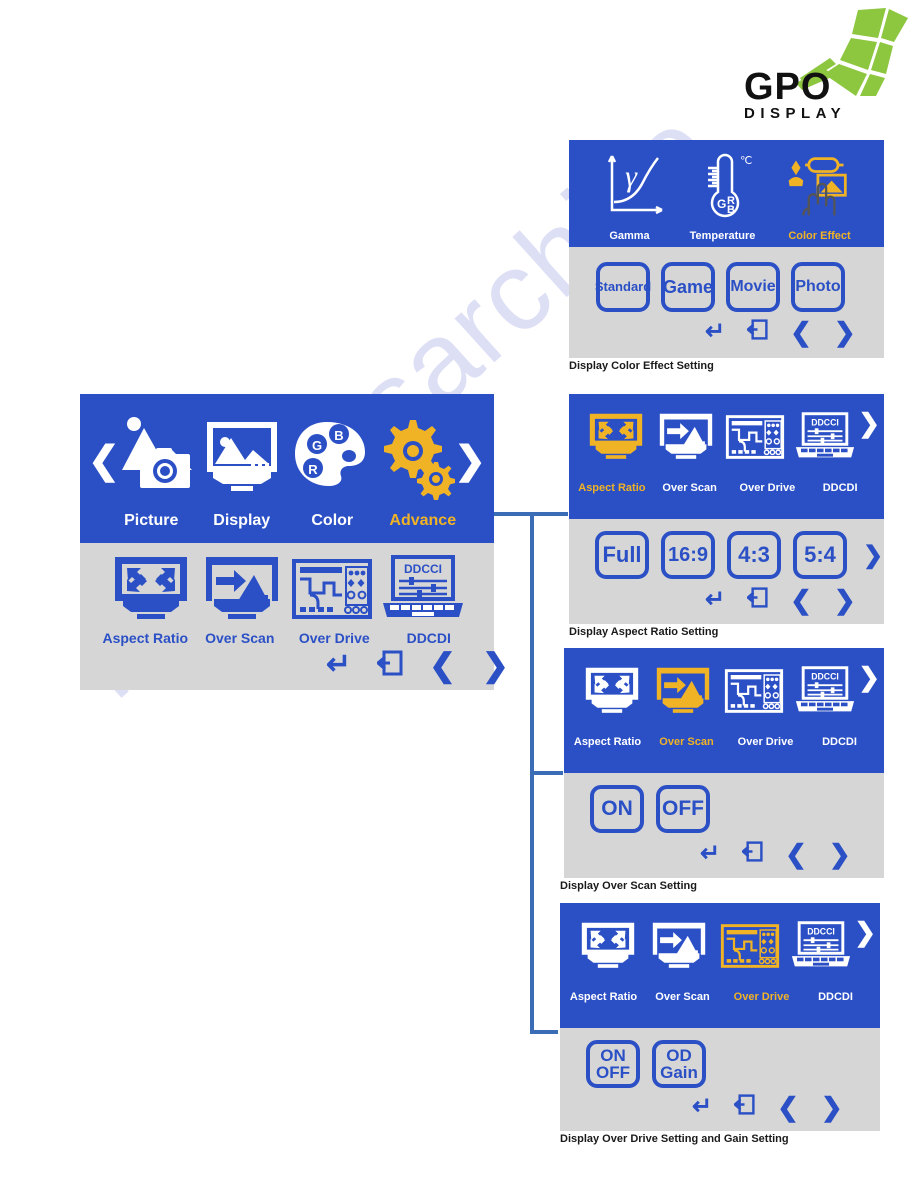  What do you see at coordinates (332, 521) in the screenshot?
I see `main-tab-label-color: Color` at bounding box center [332, 521].